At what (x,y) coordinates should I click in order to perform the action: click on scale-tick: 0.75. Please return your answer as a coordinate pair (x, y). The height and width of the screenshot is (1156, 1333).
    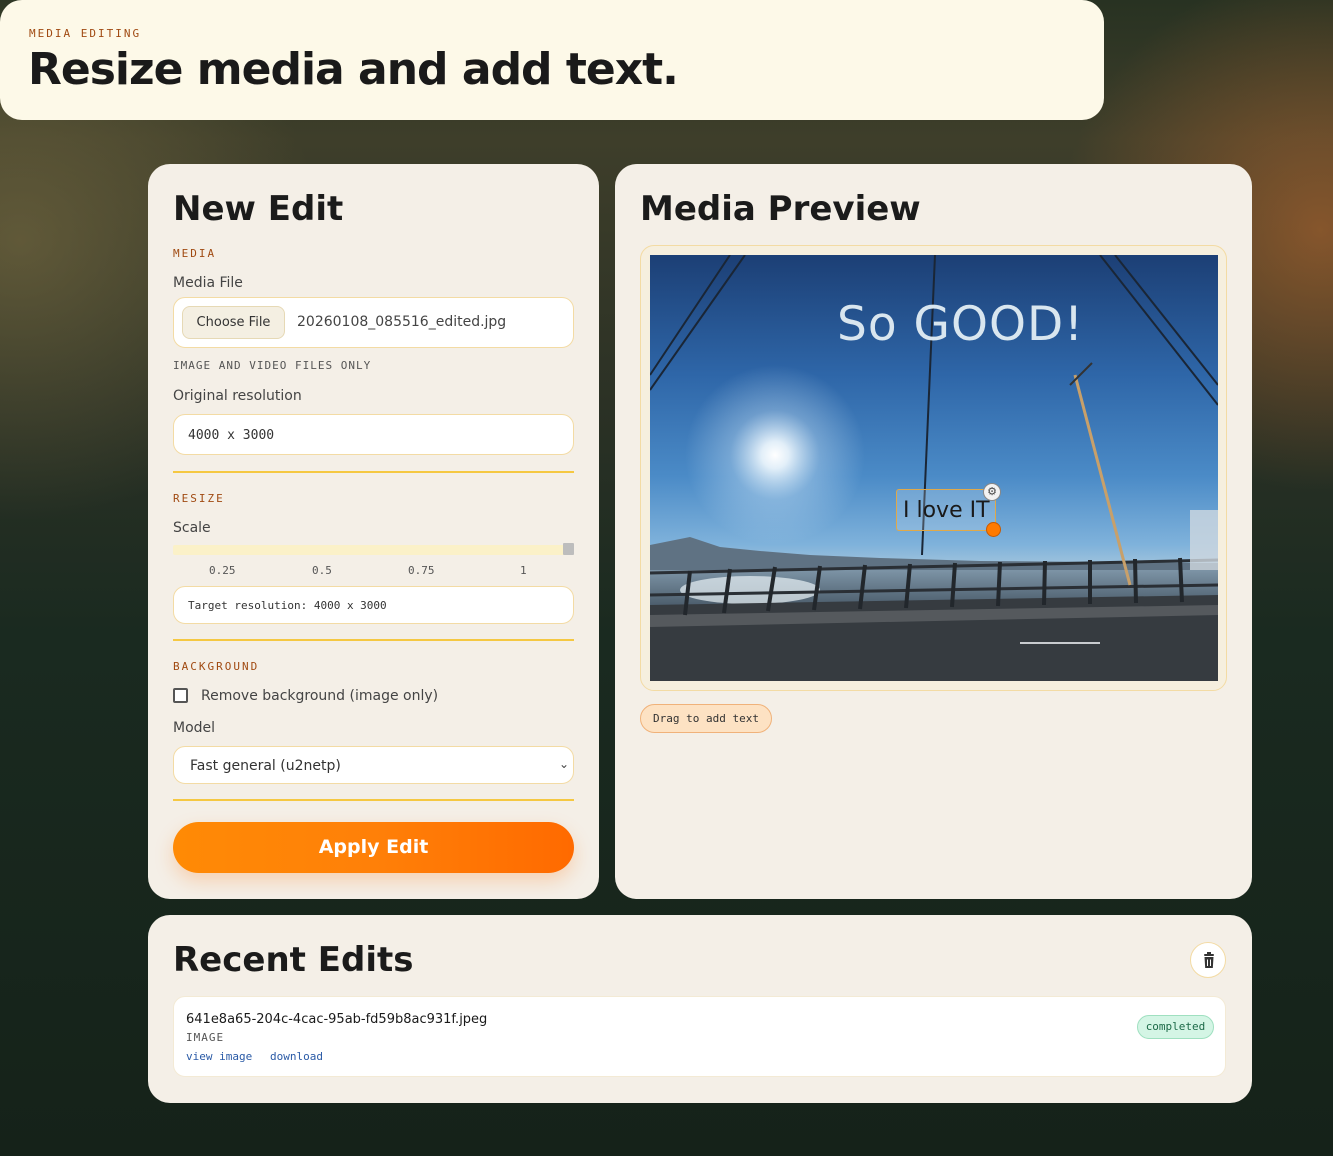
    Looking at the image, I should click on (421, 570).